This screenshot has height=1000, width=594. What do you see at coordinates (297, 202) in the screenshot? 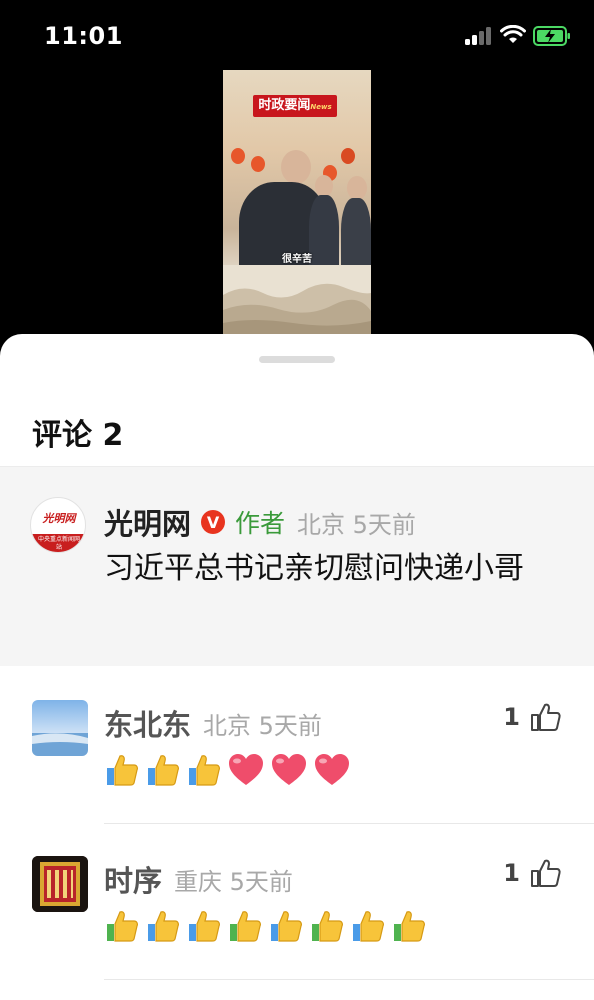
I see `video-player: 时政要闻News 很辛苦` at bounding box center [297, 202].